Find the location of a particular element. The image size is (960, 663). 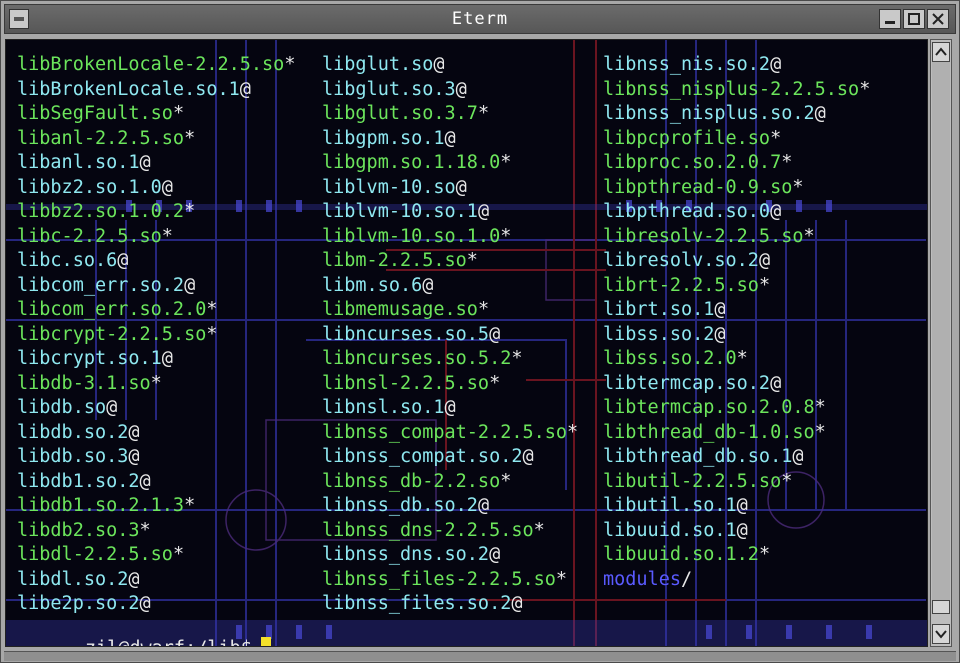

file-entry: libuuid.so.1.2* is located at coordinates (736, 555).